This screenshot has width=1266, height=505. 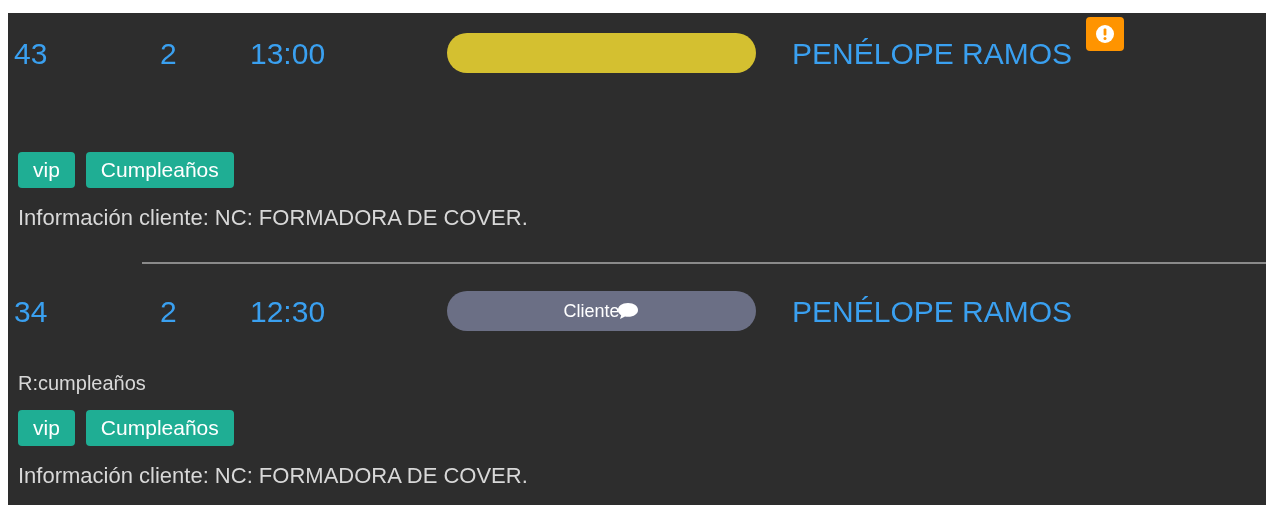 I want to click on table-number: 43, so click(x=31, y=53).